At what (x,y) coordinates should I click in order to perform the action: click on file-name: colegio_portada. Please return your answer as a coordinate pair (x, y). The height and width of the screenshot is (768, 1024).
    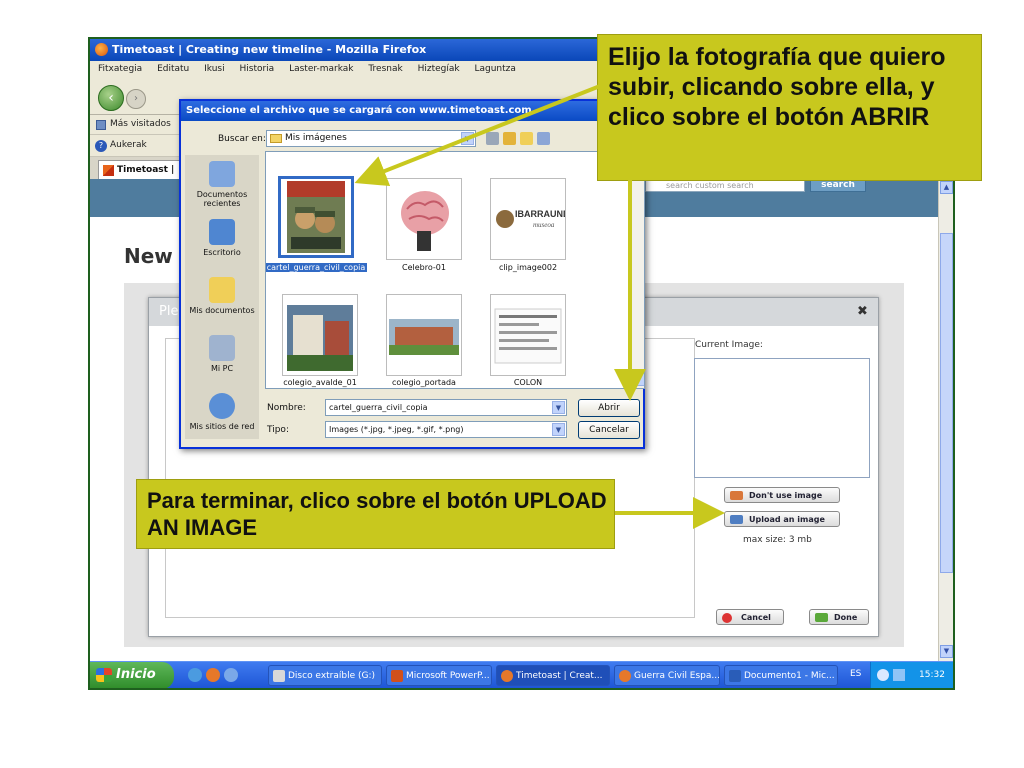
    Looking at the image, I should click on (424, 382).